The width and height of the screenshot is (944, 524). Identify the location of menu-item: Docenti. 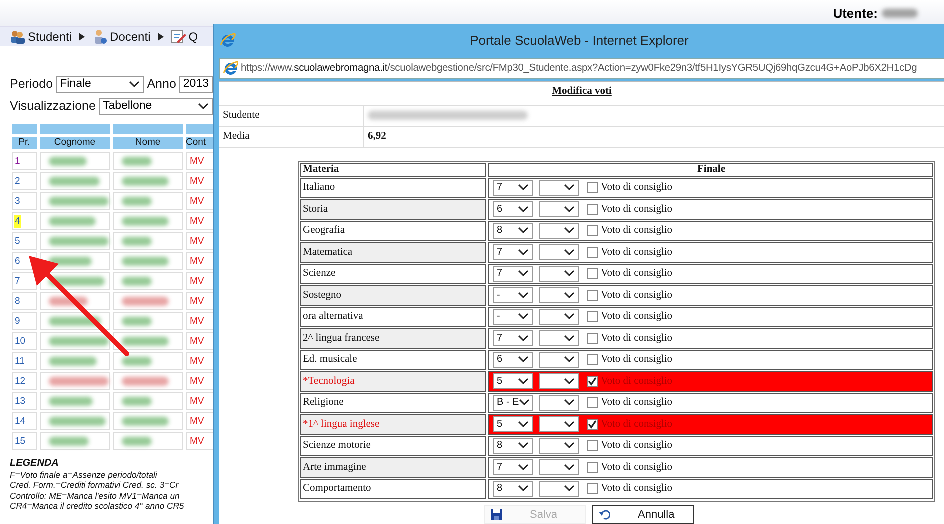
(130, 36).